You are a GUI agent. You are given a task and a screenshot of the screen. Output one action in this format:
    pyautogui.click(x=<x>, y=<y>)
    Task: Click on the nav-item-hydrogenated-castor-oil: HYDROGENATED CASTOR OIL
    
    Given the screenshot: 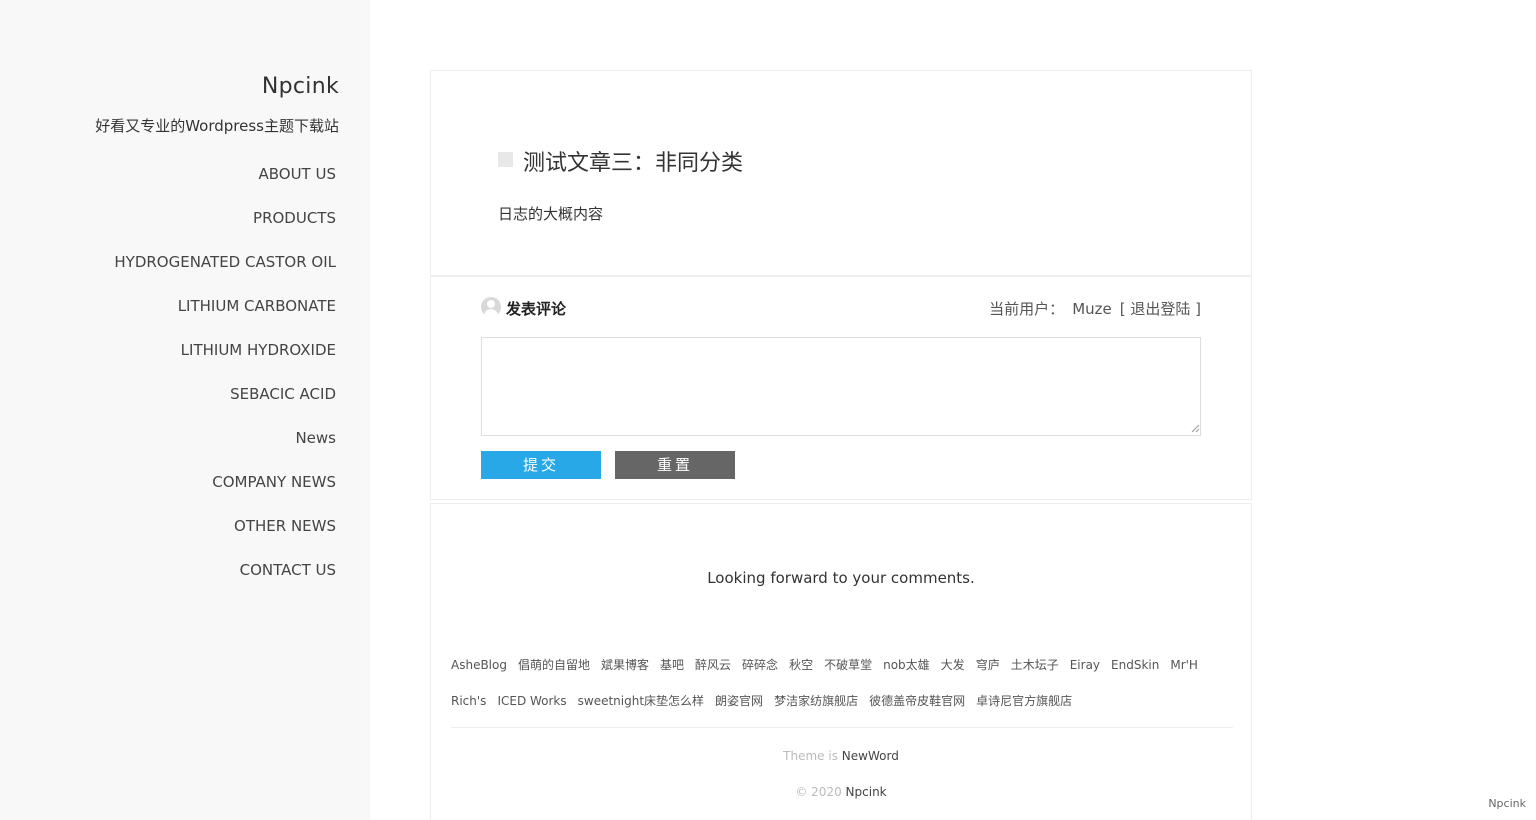 What is the action you would take?
    pyautogui.click(x=225, y=262)
    